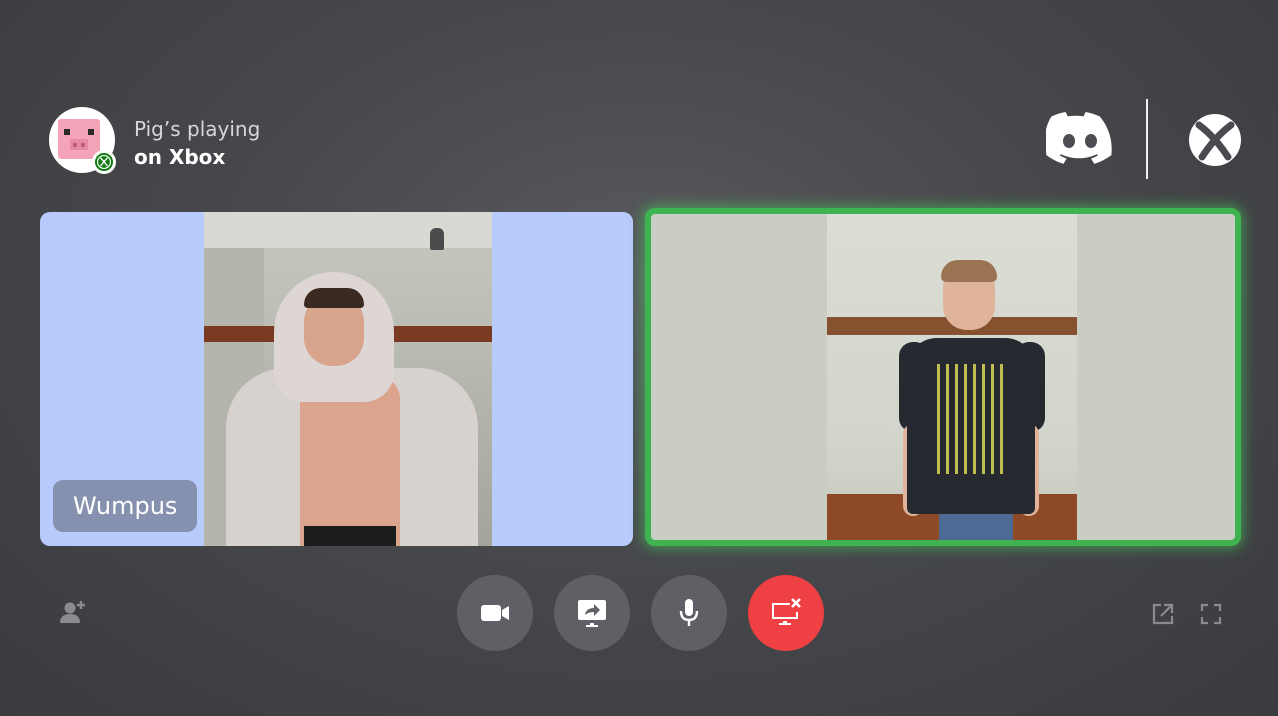 The height and width of the screenshot is (716, 1278). Describe the element at coordinates (104, 162) in the screenshot. I see `xbox-icon` at that location.